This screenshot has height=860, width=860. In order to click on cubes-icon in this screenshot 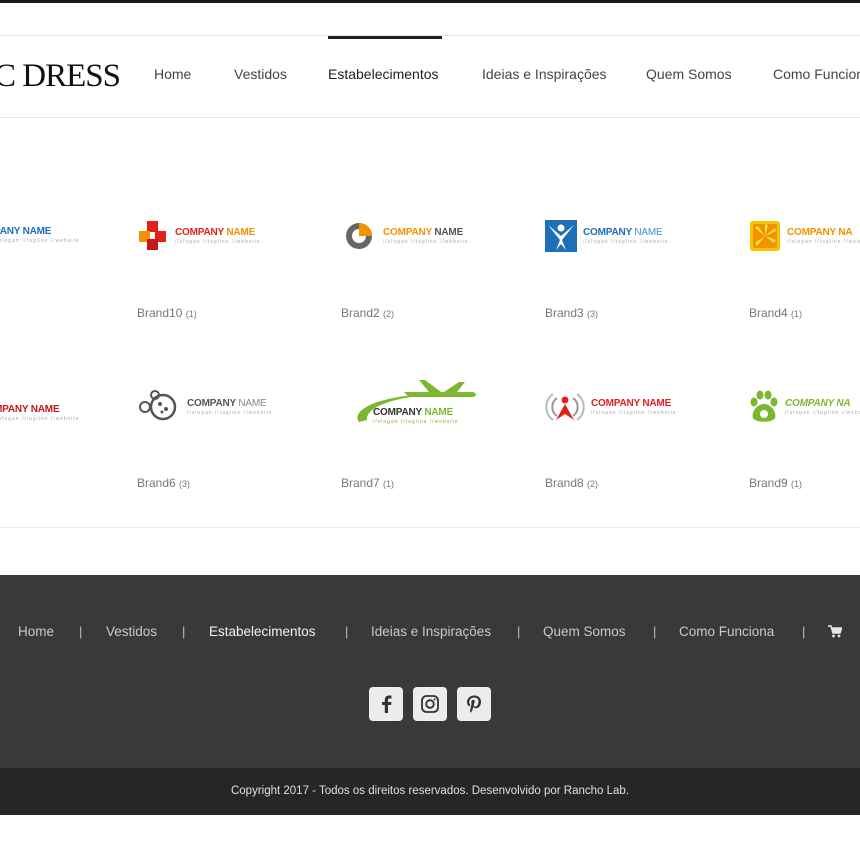, I will do `click(152, 235)`.